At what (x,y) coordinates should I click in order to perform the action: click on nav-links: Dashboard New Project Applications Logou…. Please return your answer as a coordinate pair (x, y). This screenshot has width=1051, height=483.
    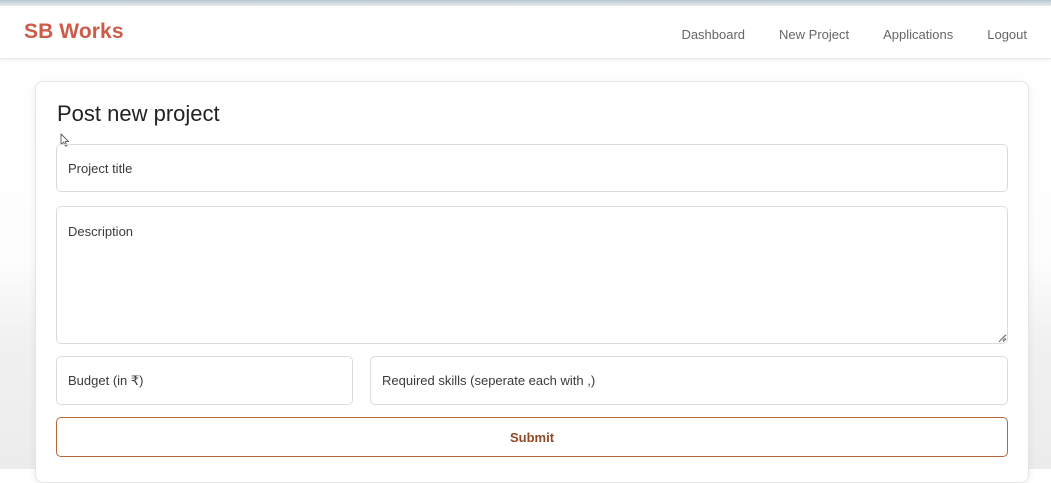
    Looking at the image, I should click on (837, 34).